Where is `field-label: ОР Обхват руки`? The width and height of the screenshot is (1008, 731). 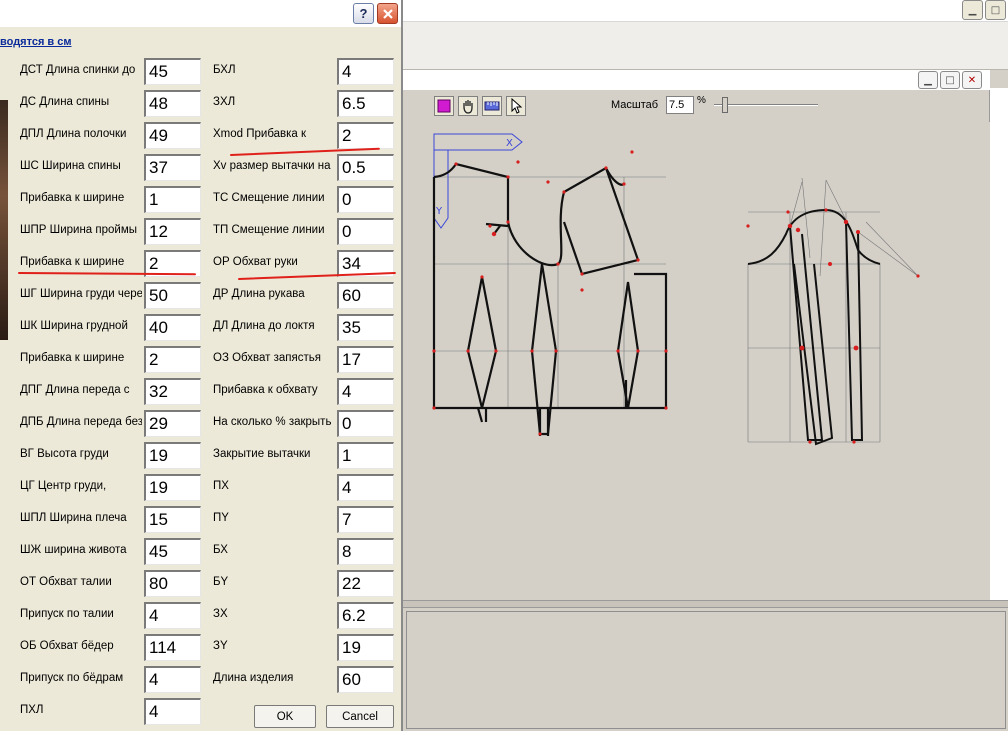
field-label: ОР Обхват руки is located at coordinates (255, 262).